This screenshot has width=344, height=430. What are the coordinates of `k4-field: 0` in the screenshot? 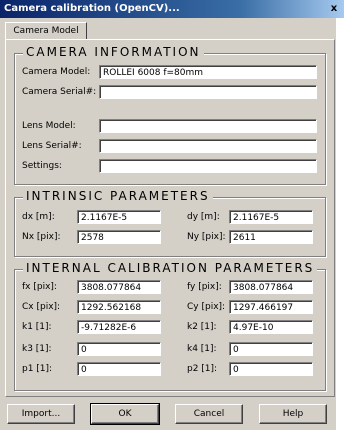 It's located at (271, 349).